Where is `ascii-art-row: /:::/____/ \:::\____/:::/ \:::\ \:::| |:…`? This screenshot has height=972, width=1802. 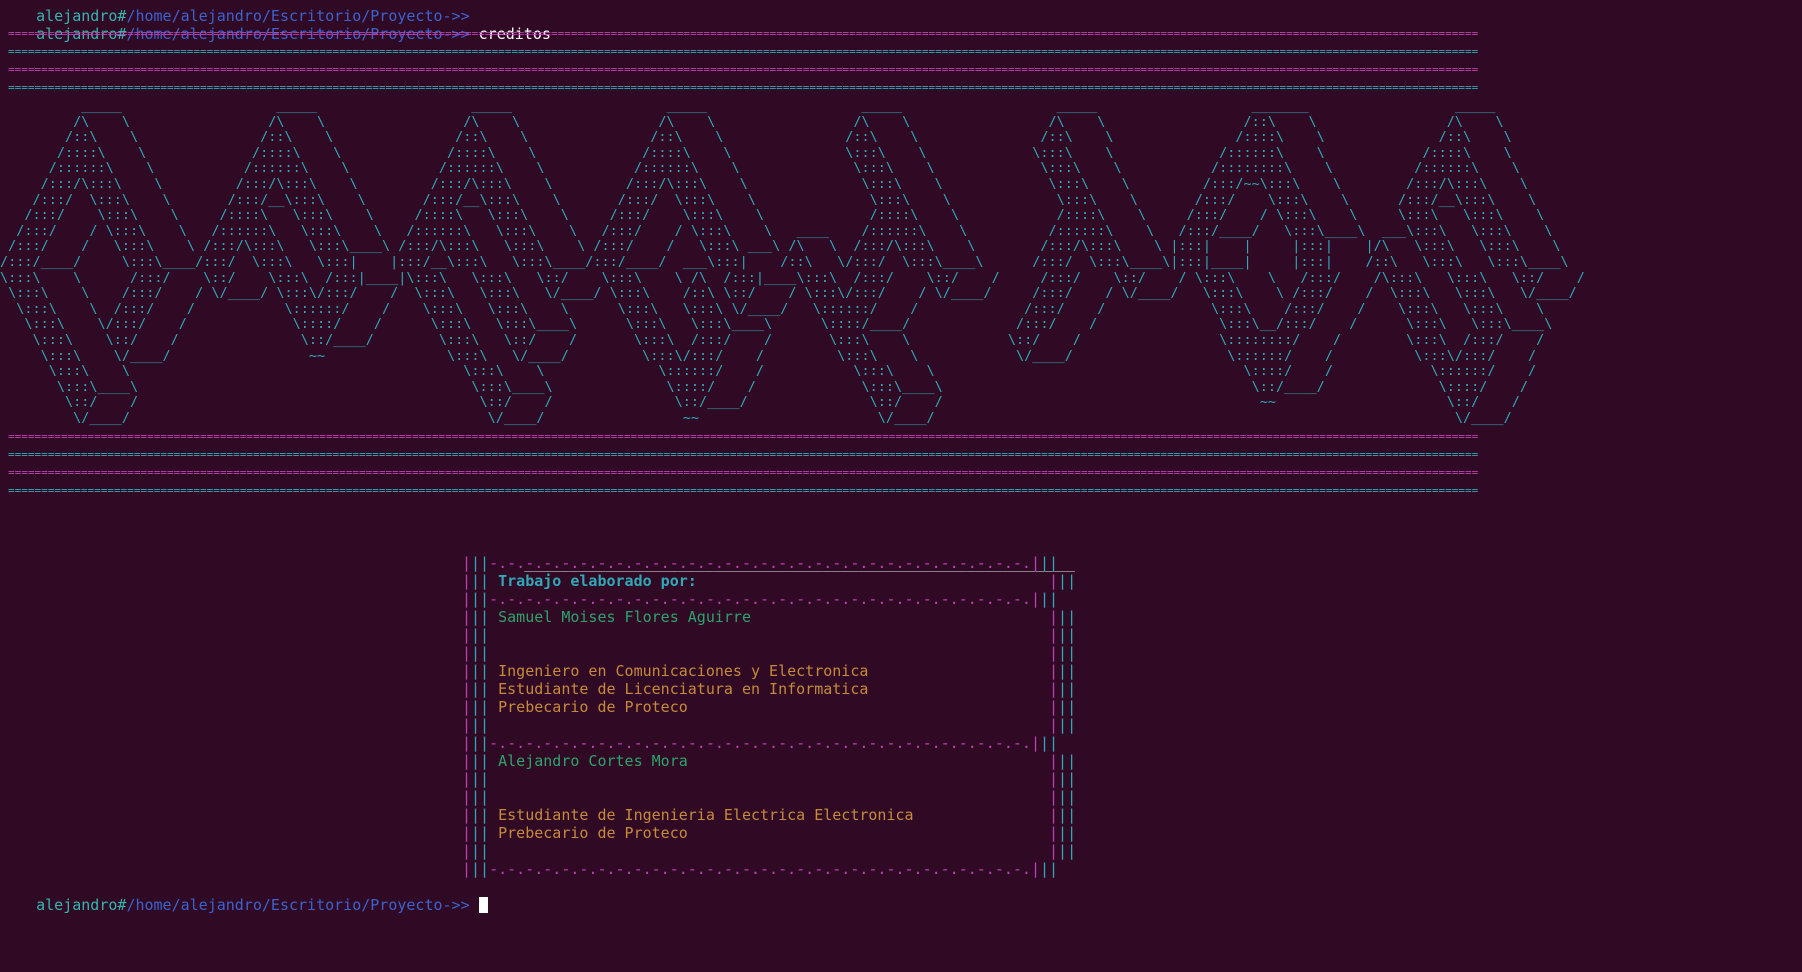 ascii-art-row: /:::/____/ \:::\____/:::/ \:::\ \:::| |:… is located at coordinates (784, 261).